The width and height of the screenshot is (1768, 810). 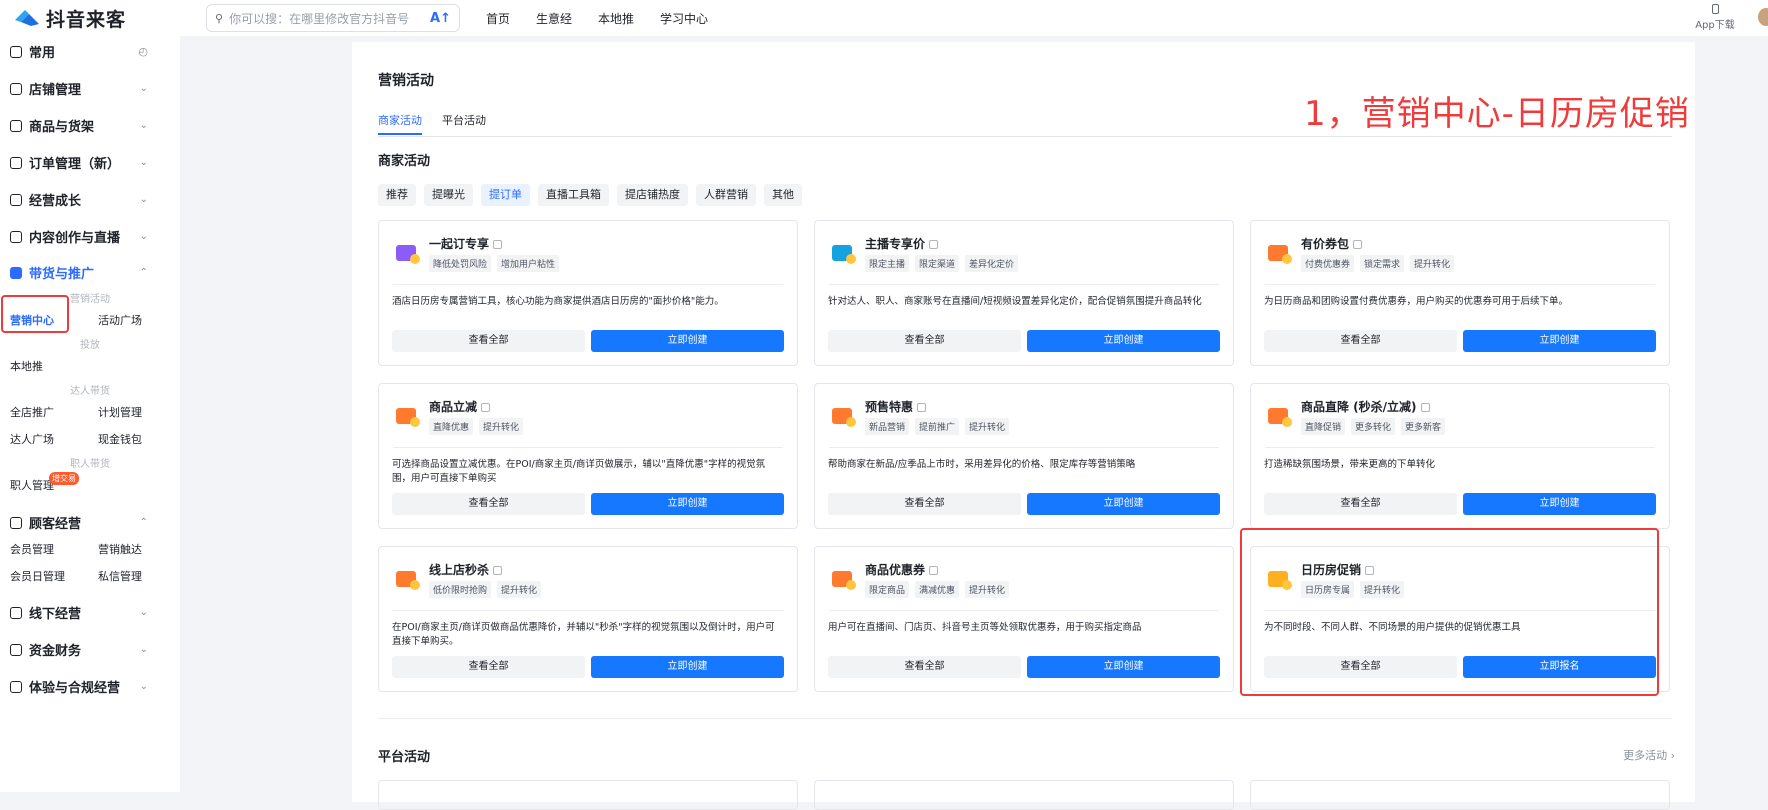 I want to click on sidebar-group-content: 内容创作与直播 ⌄, so click(x=85, y=236).